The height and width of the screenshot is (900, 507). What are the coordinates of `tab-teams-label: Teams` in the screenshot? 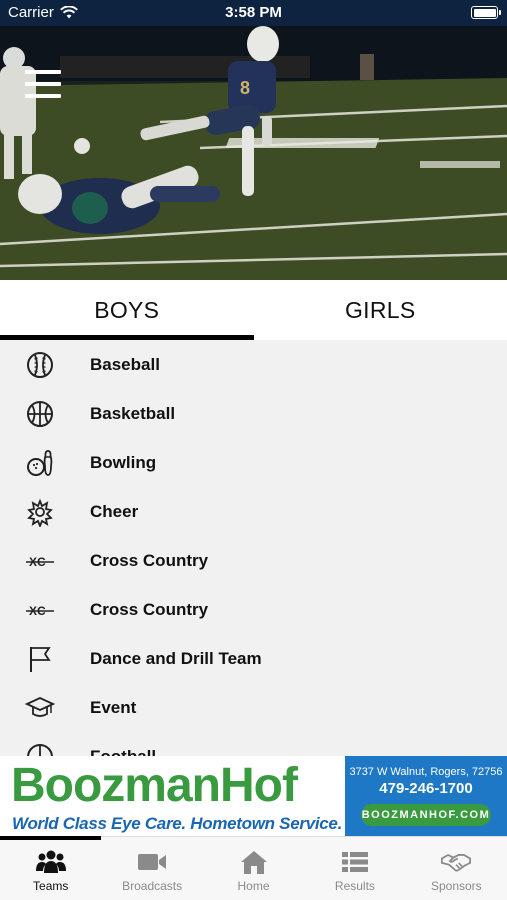 It's located at (51, 886).